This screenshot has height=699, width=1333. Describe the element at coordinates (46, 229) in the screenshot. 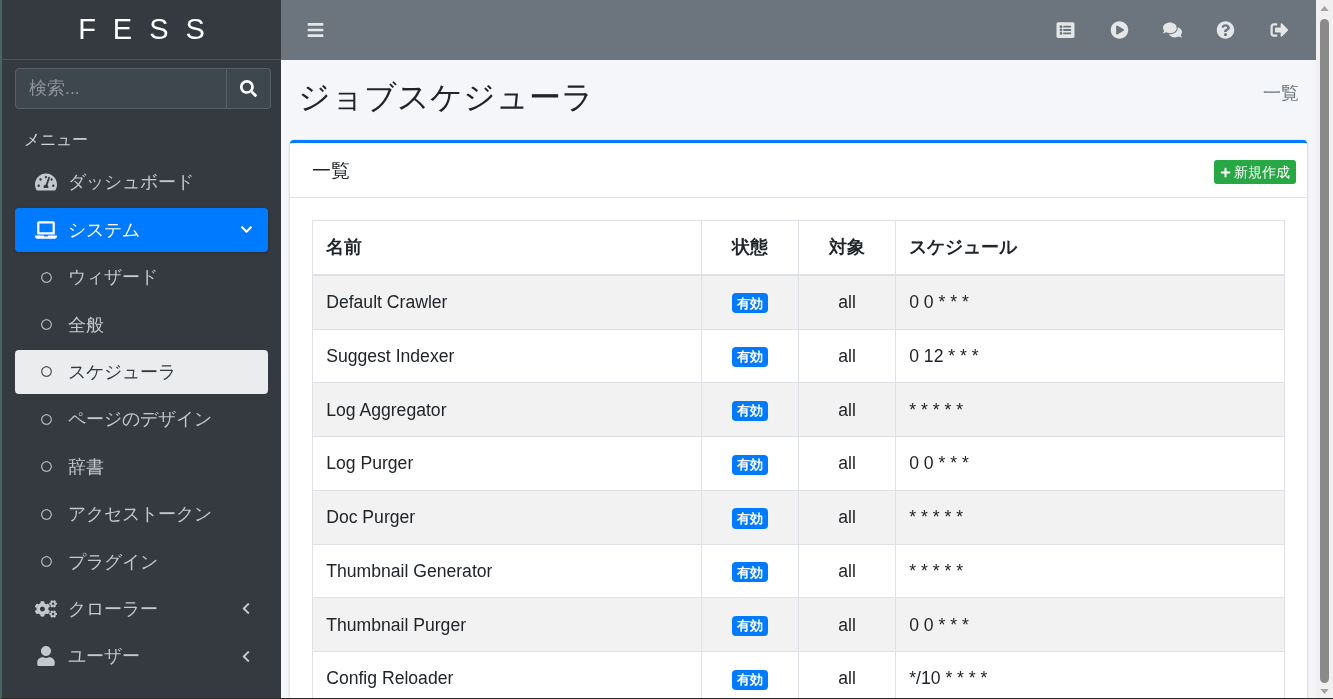

I see `laptop-icon` at that location.